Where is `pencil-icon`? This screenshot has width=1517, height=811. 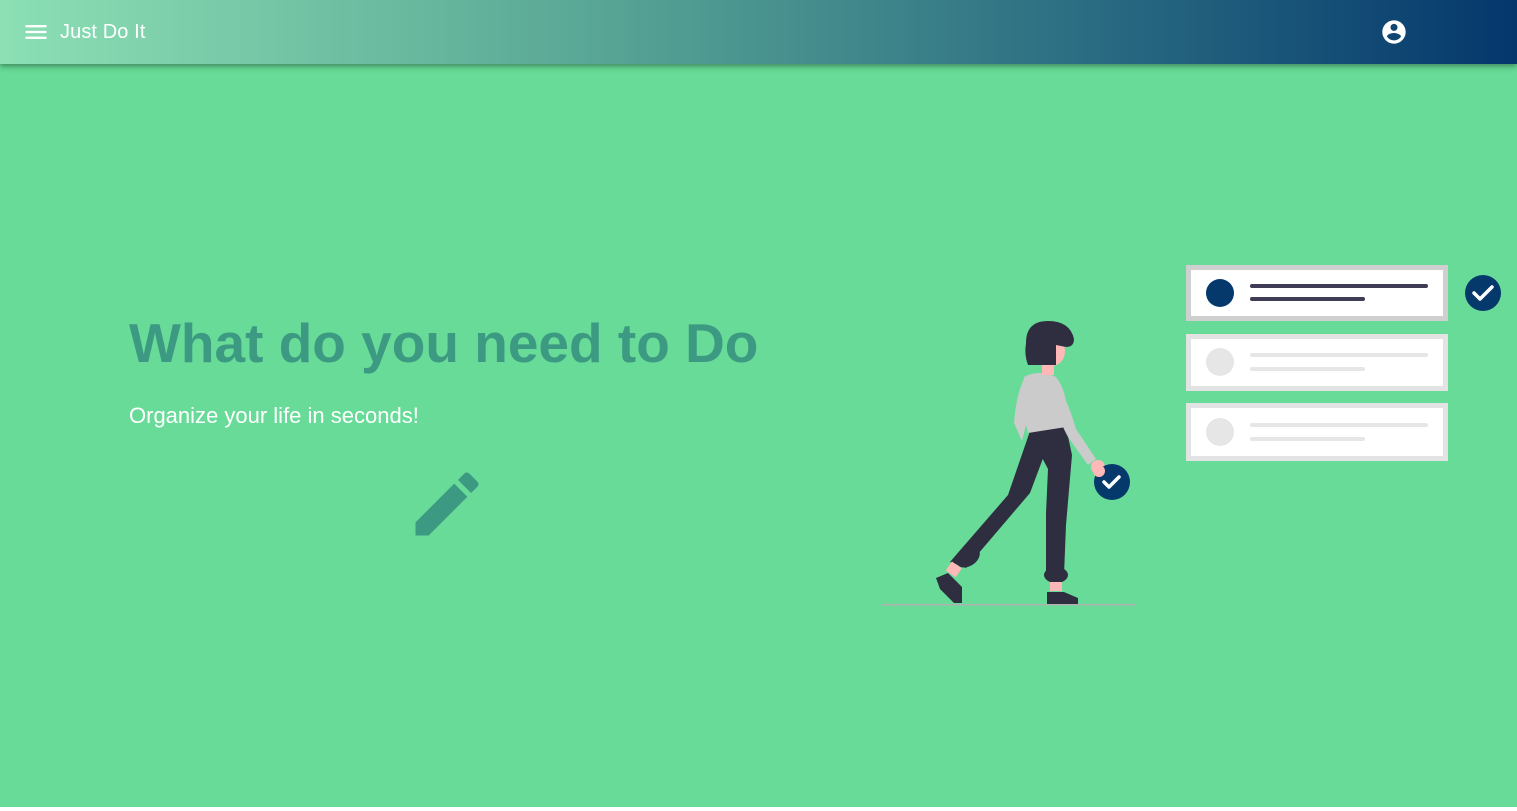
pencil-icon is located at coordinates (447, 504).